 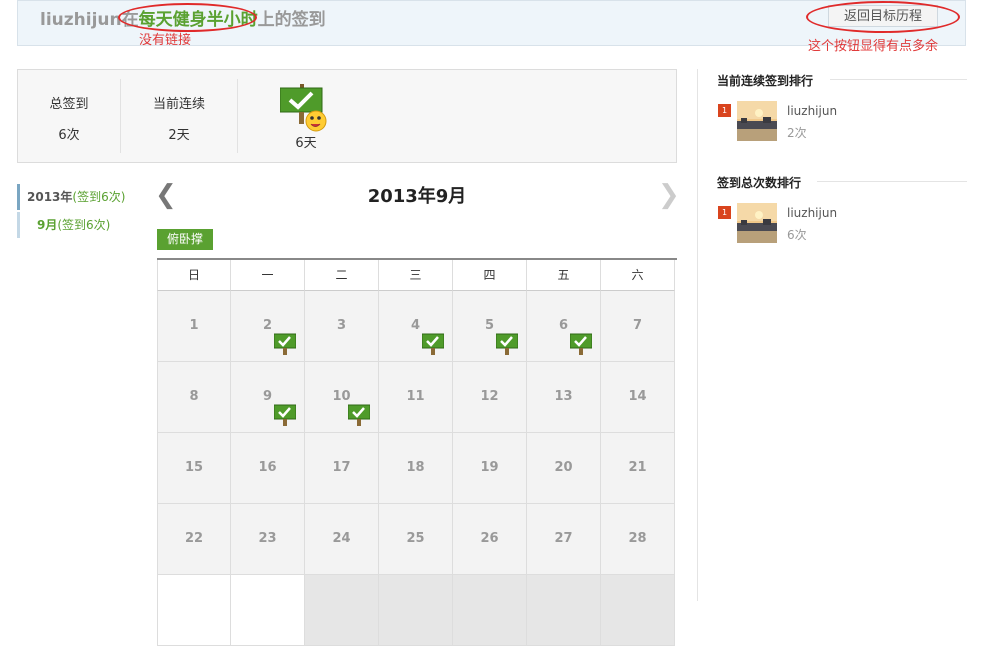 What do you see at coordinates (638, 275) in the screenshot?
I see `weekday-header: 六` at bounding box center [638, 275].